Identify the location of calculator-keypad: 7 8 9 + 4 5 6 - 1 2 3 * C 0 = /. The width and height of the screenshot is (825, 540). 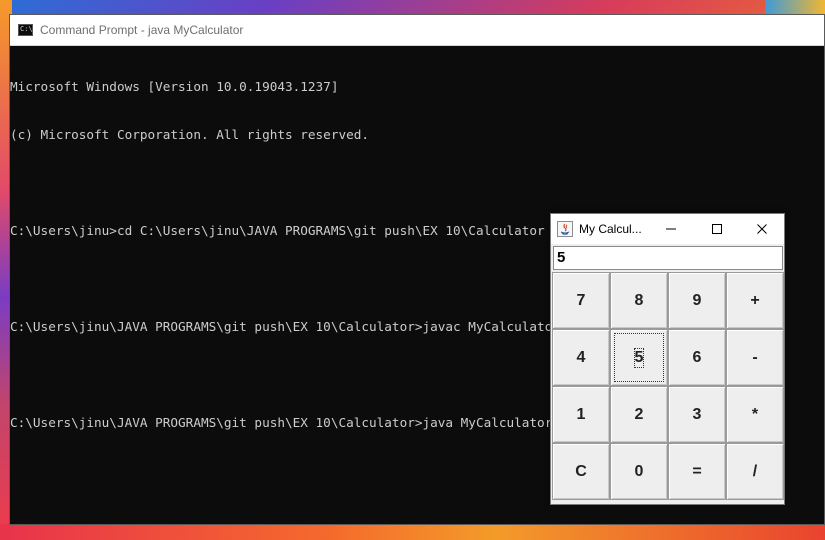
(668, 386).